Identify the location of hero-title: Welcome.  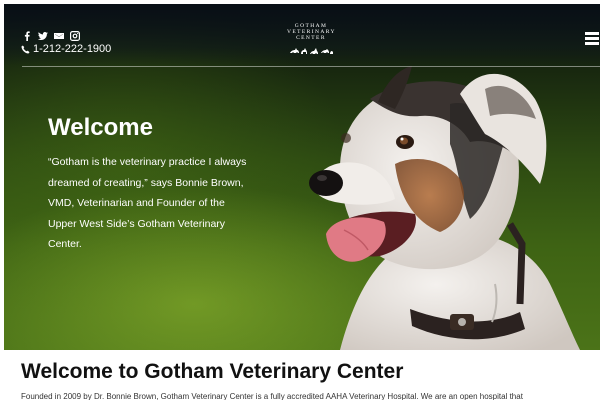
(100, 127).